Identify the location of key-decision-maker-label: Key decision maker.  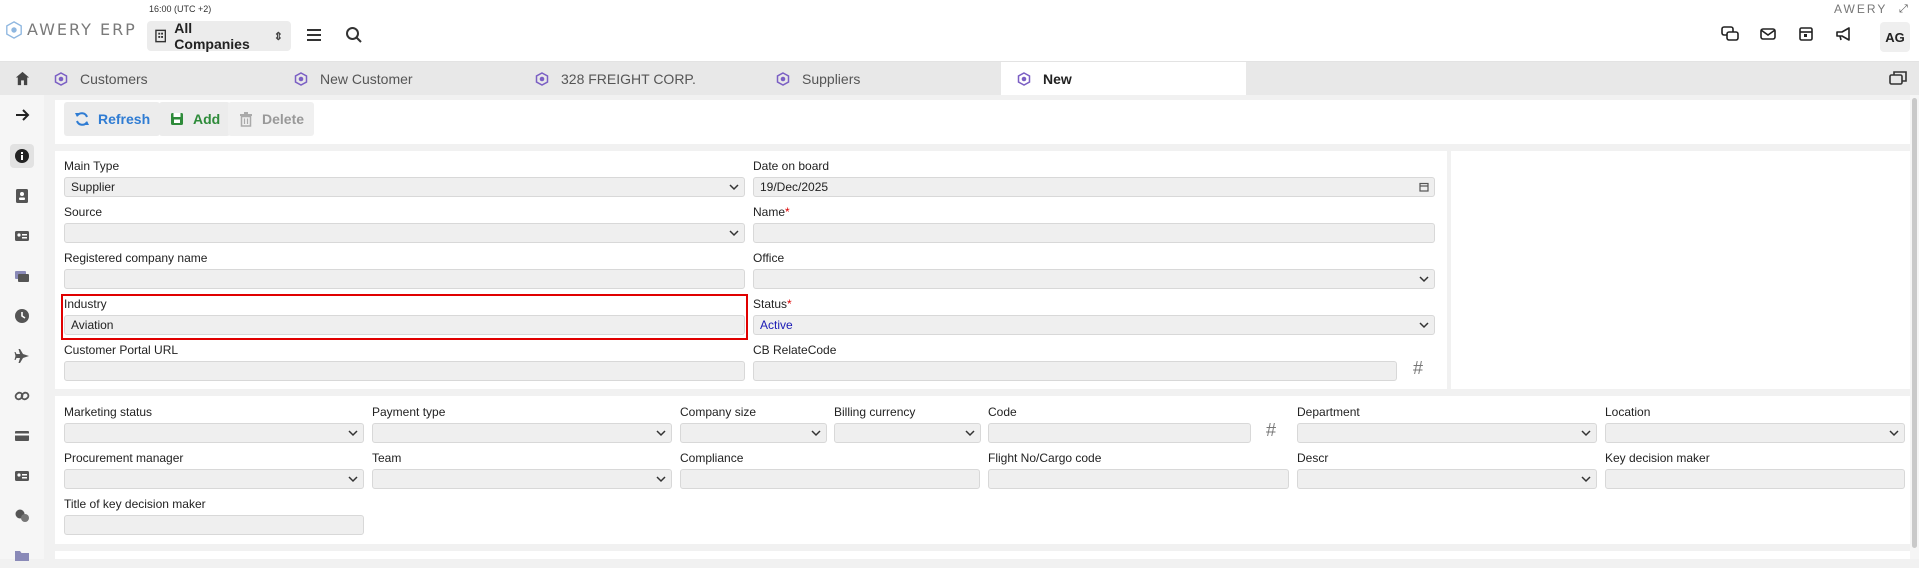
(1657, 458).